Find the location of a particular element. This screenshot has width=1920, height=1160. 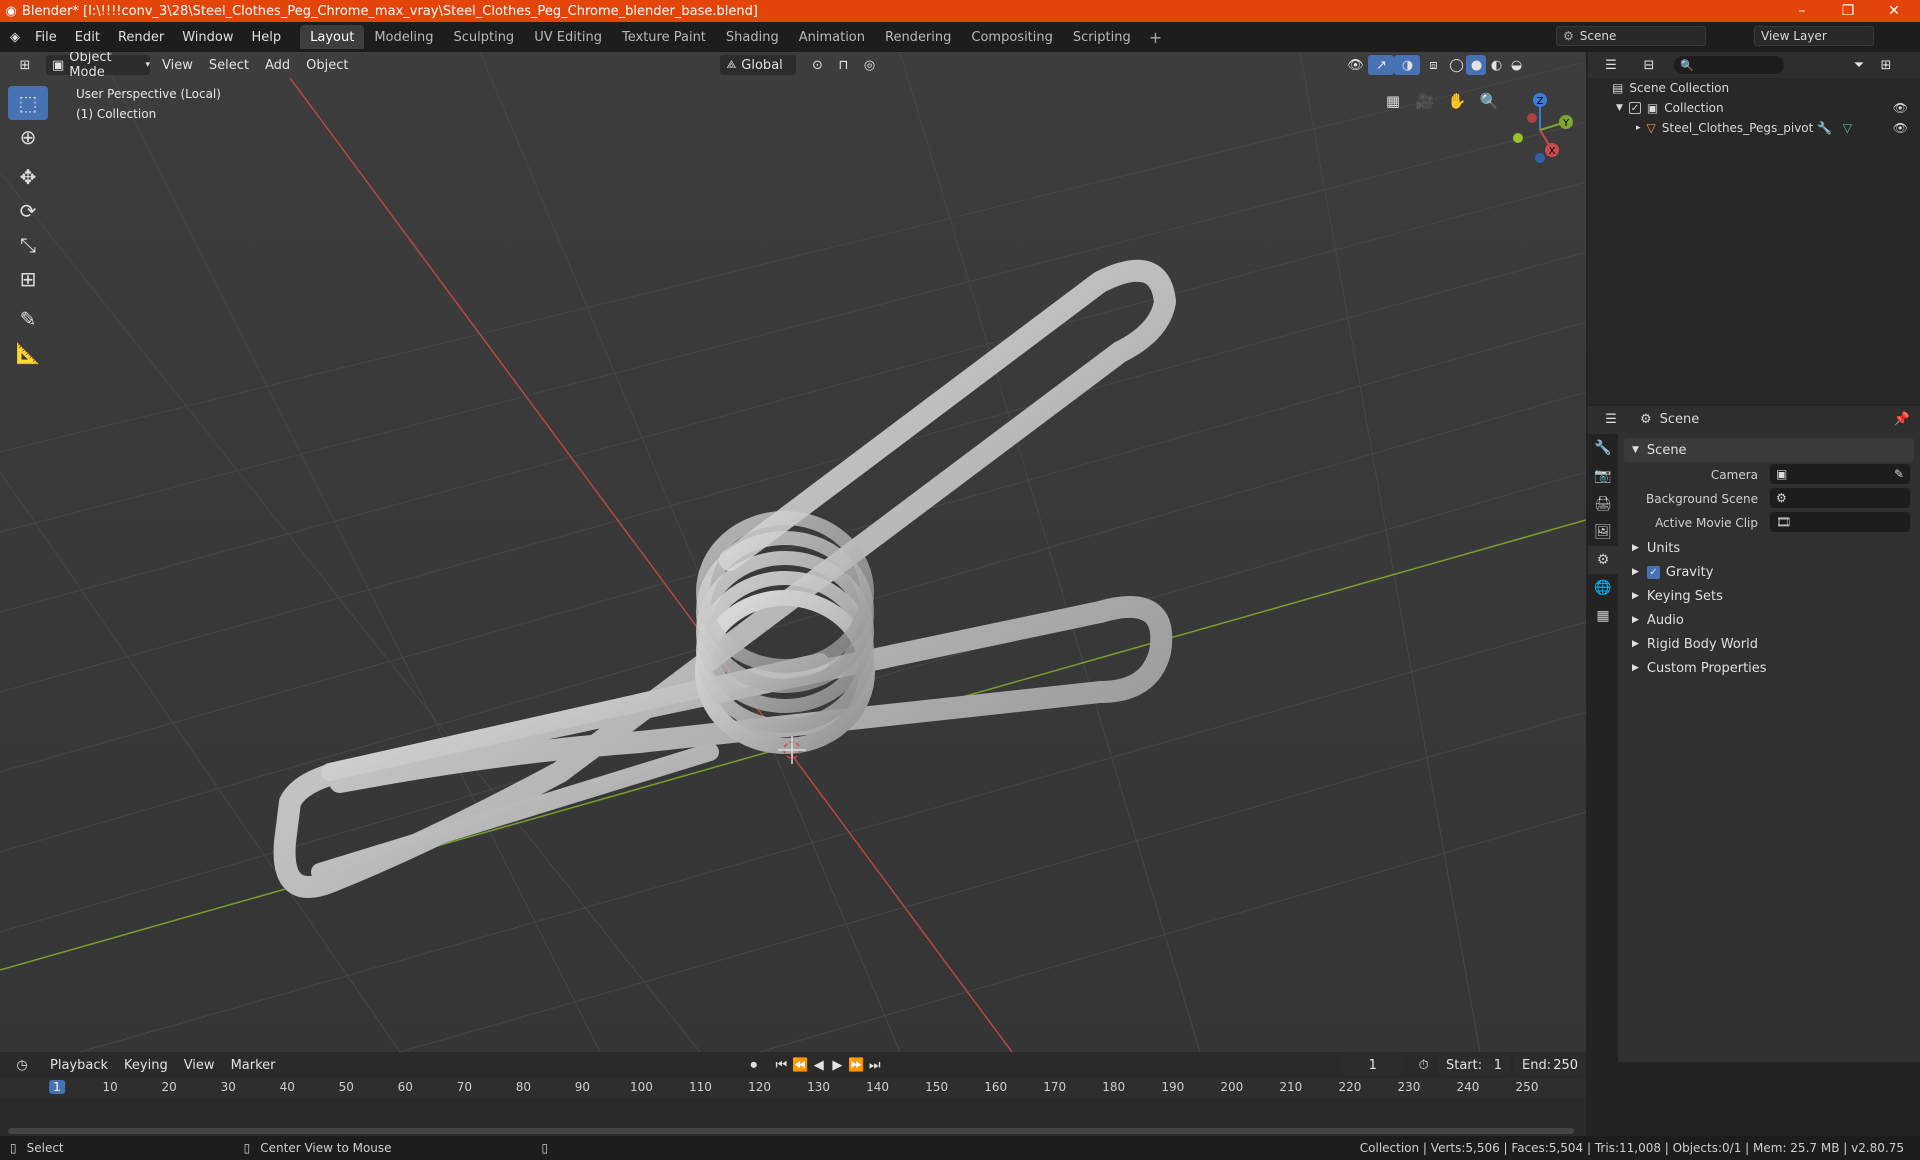

viewport-menu-view: View is located at coordinates (177, 65).